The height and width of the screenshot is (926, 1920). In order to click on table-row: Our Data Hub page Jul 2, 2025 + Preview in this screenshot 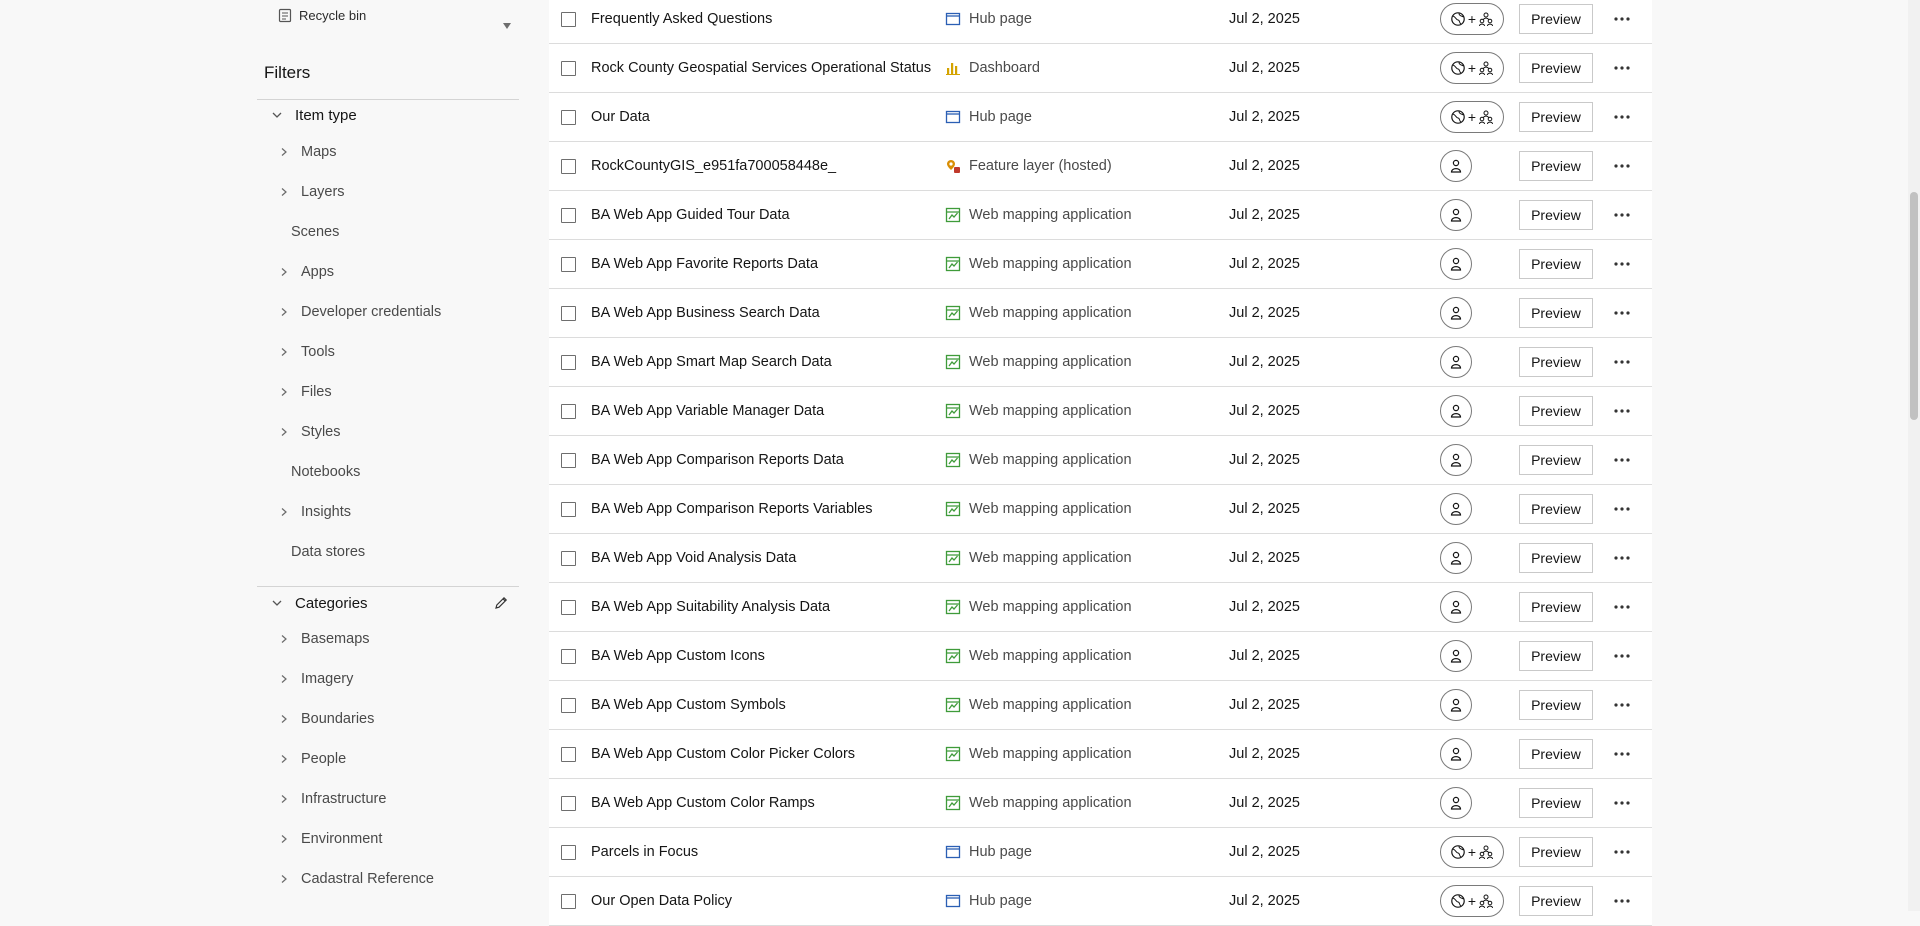, I will do `click(1100, 117)`.